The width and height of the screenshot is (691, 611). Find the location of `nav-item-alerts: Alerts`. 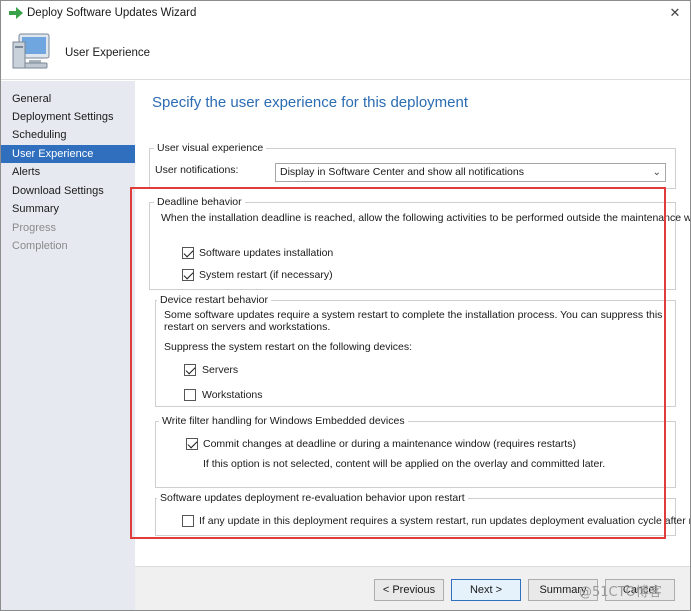

nav-item-alerts: Alerts is located at coordinates (68, 172).